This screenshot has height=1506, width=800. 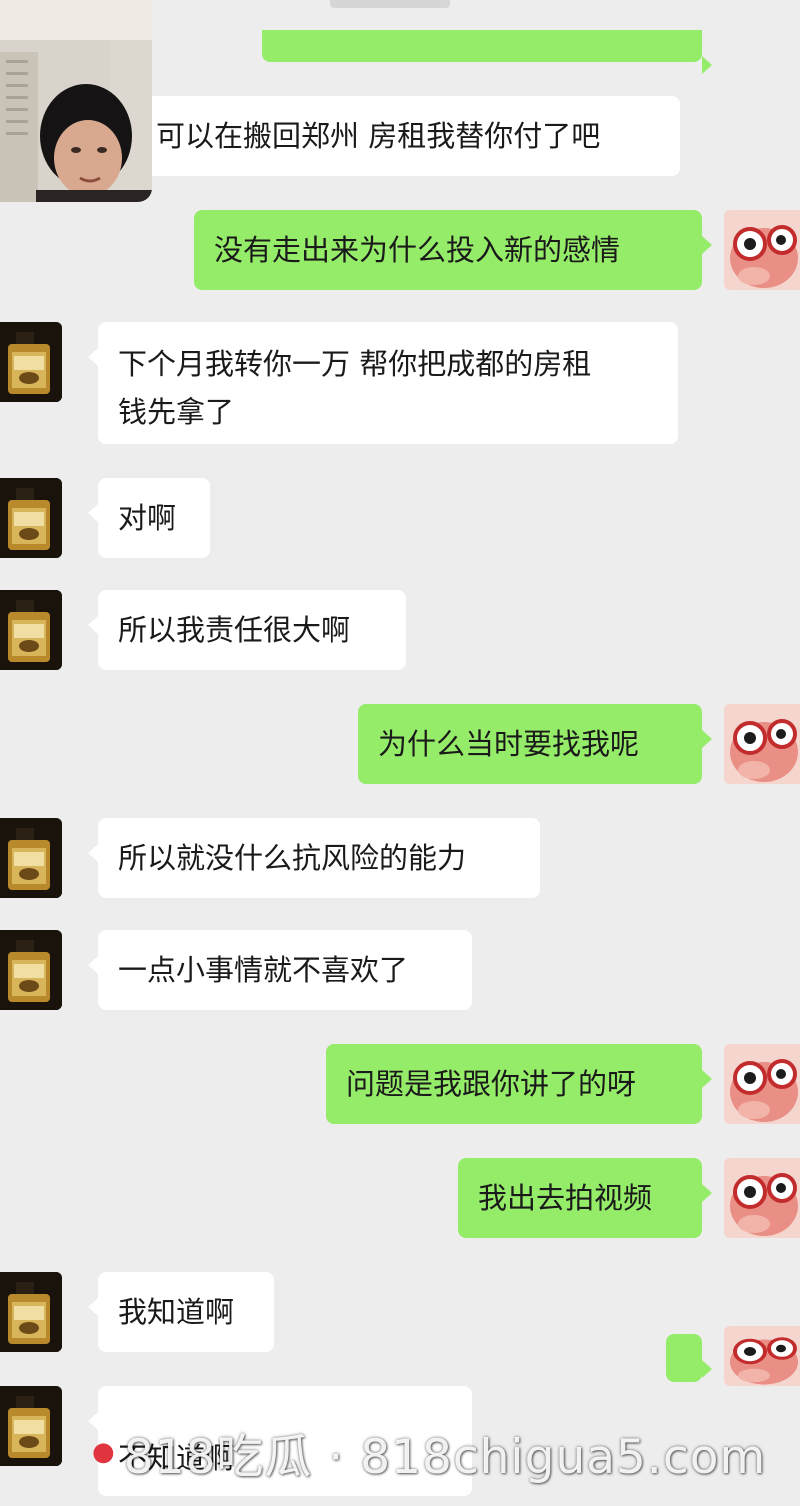 I want to click on message-bubble-outgoing: 为什么当时要找我呢, so click(x=535, y=744).